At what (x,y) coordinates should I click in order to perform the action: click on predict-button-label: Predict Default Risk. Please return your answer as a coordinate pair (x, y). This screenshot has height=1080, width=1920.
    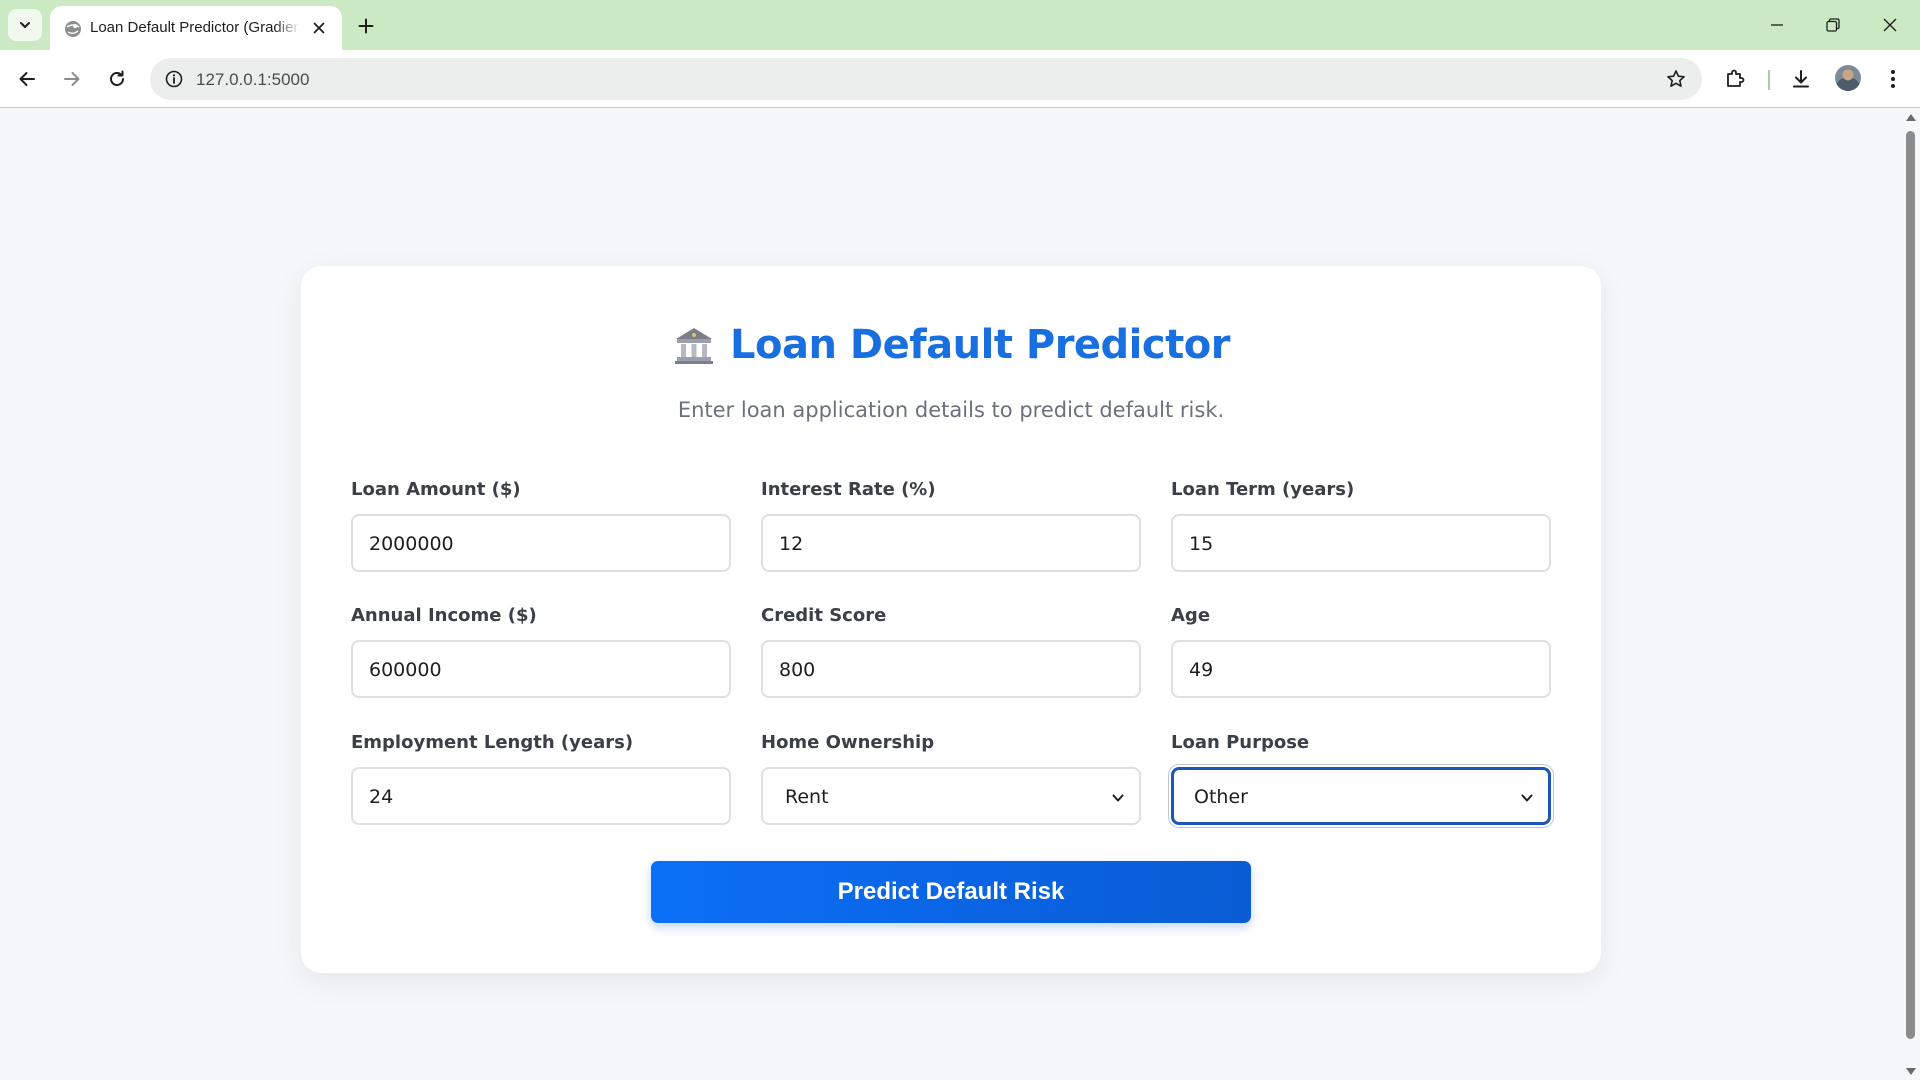
    Looking at the image, I should click on (951, 891).